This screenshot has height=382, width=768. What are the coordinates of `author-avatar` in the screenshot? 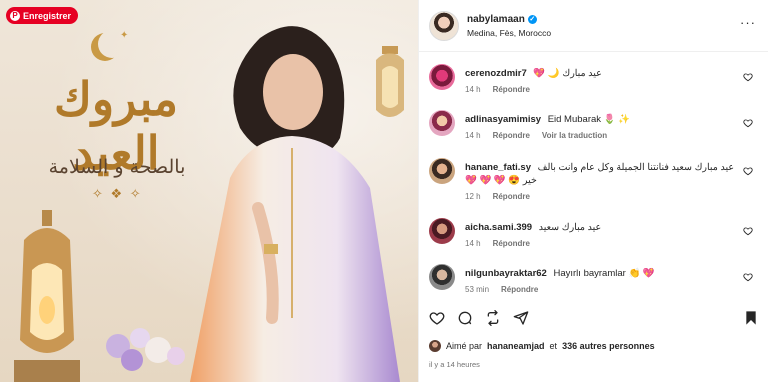 It's located at (444, 25).